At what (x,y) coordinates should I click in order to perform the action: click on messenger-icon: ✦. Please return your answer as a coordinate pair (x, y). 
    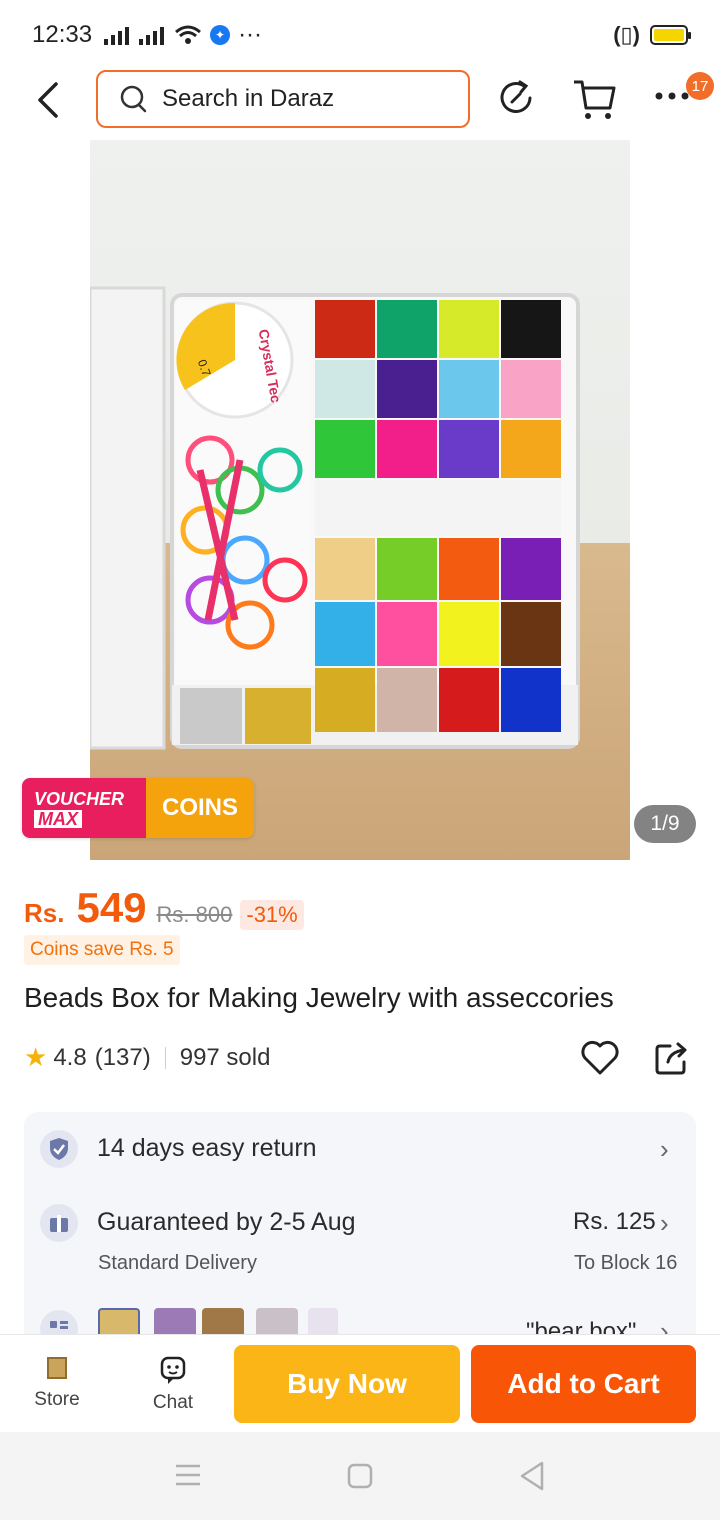
    Looking at the image, I should click on (220, 35).